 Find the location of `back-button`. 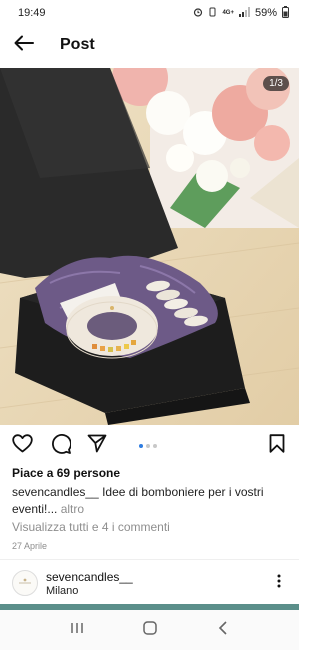

back-button is located at coordinates (24, 45).